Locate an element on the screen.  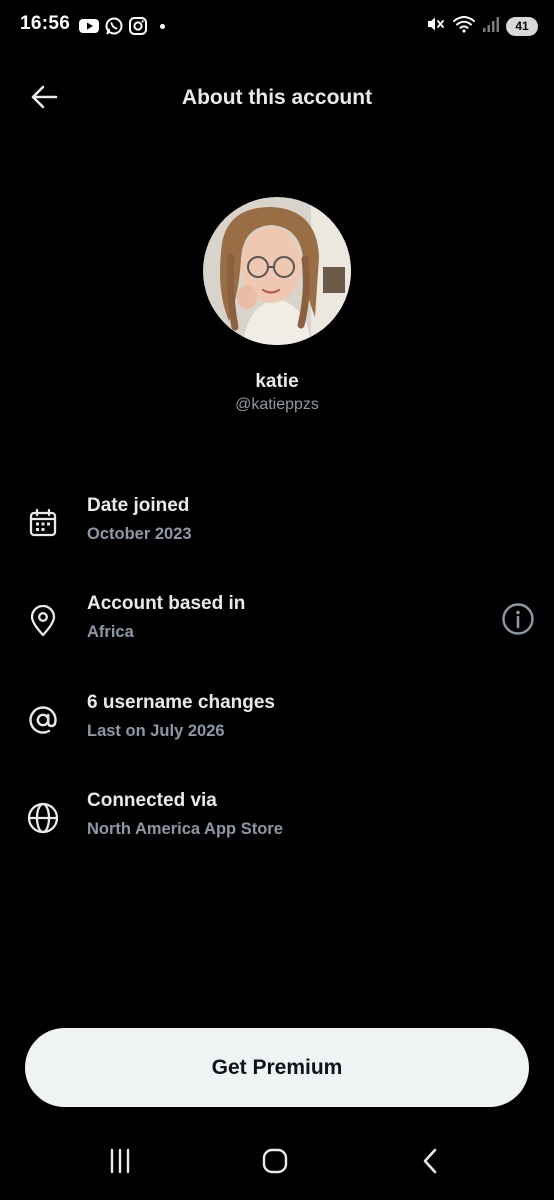
home-icon is located at coordinates (275, 1163).